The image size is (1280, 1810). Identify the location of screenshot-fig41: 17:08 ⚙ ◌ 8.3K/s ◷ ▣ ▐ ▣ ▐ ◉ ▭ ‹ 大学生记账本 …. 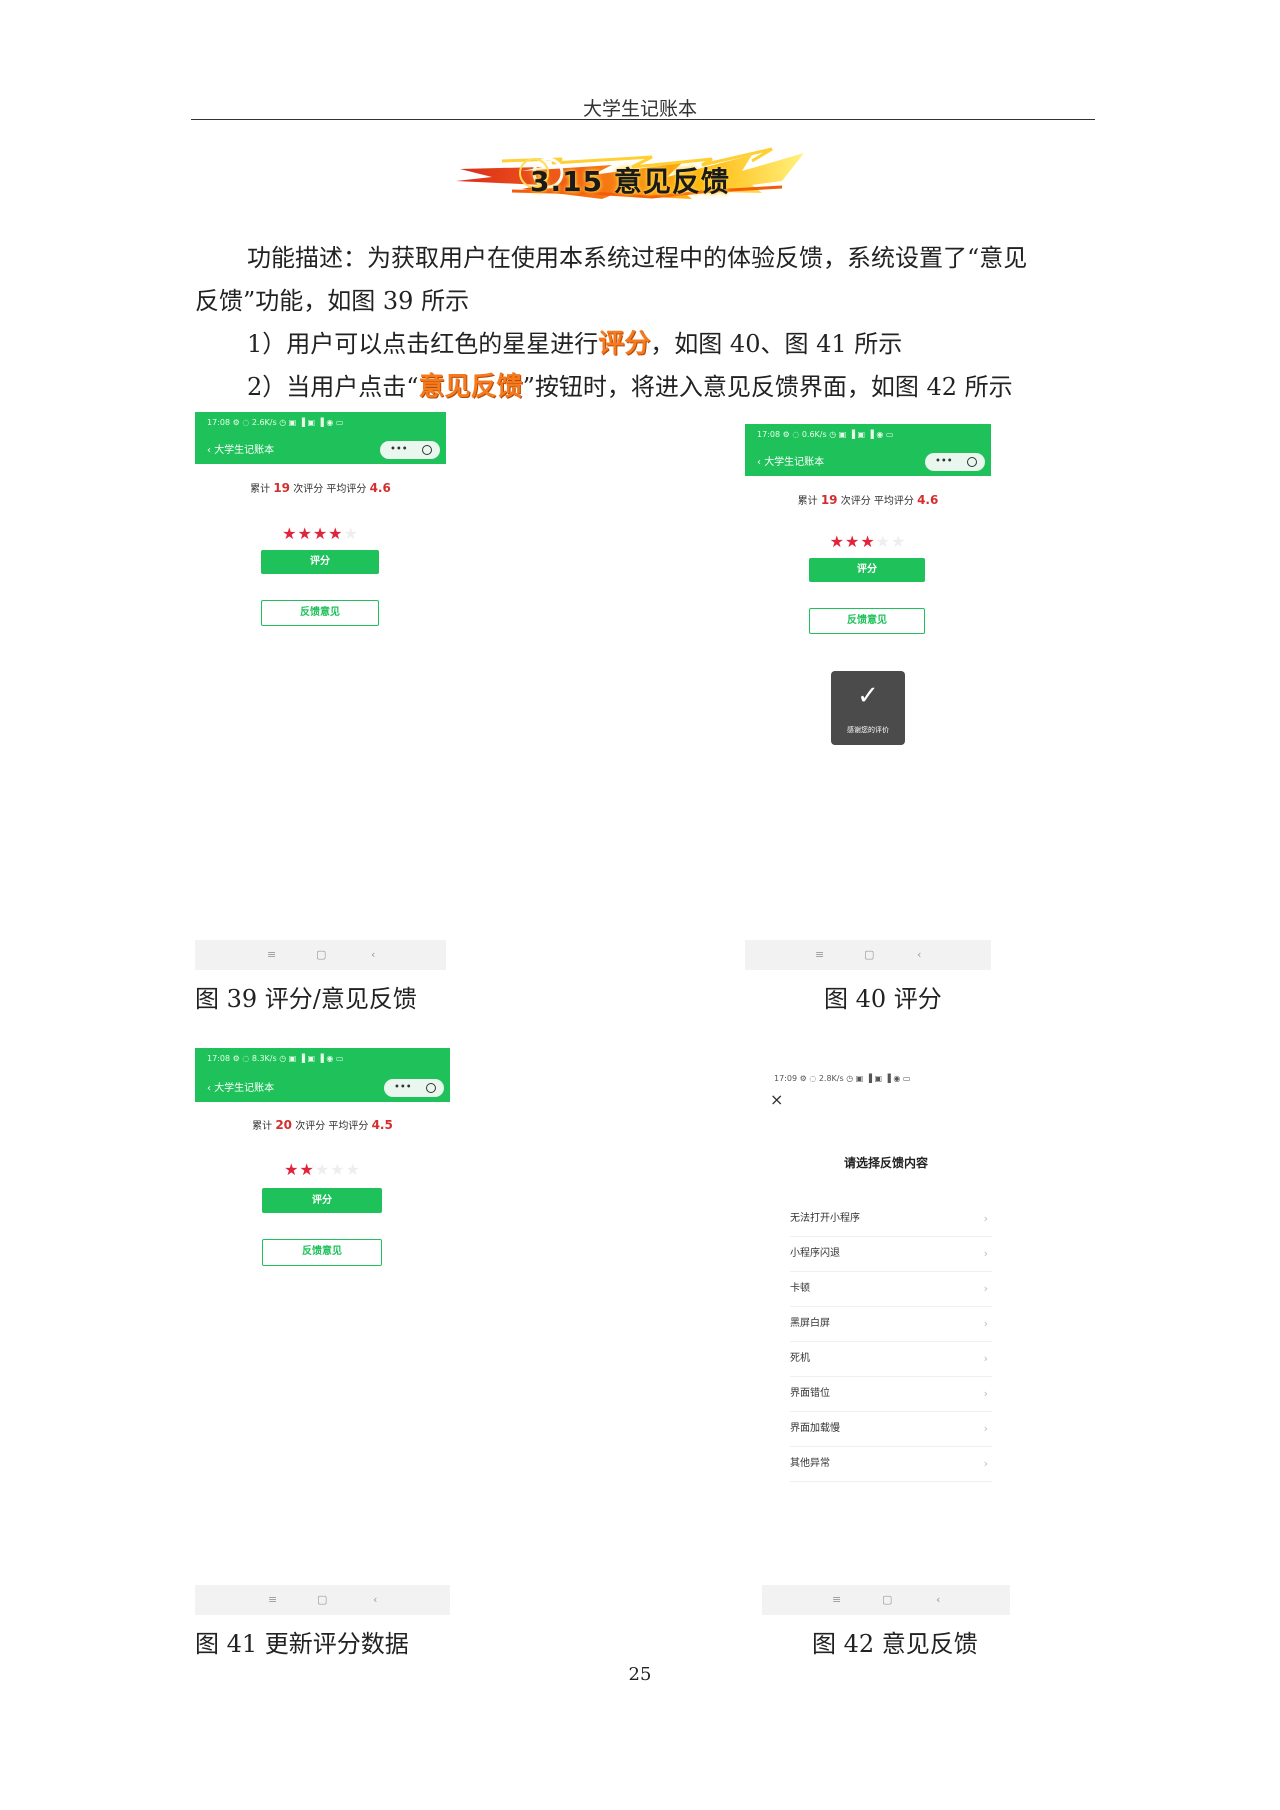
(322, 1331).